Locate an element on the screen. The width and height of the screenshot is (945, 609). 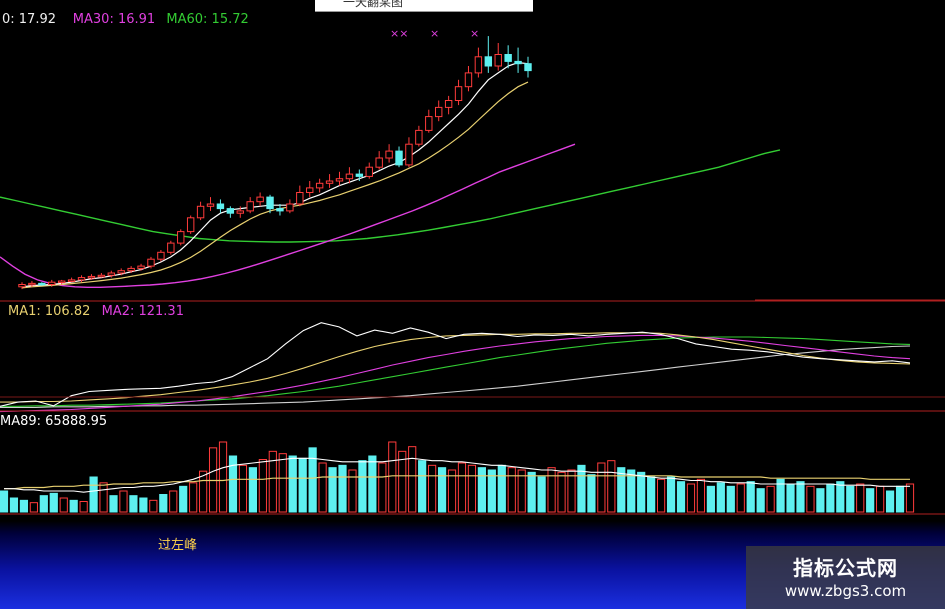
ma60-line is located at coordinates (390, 196).